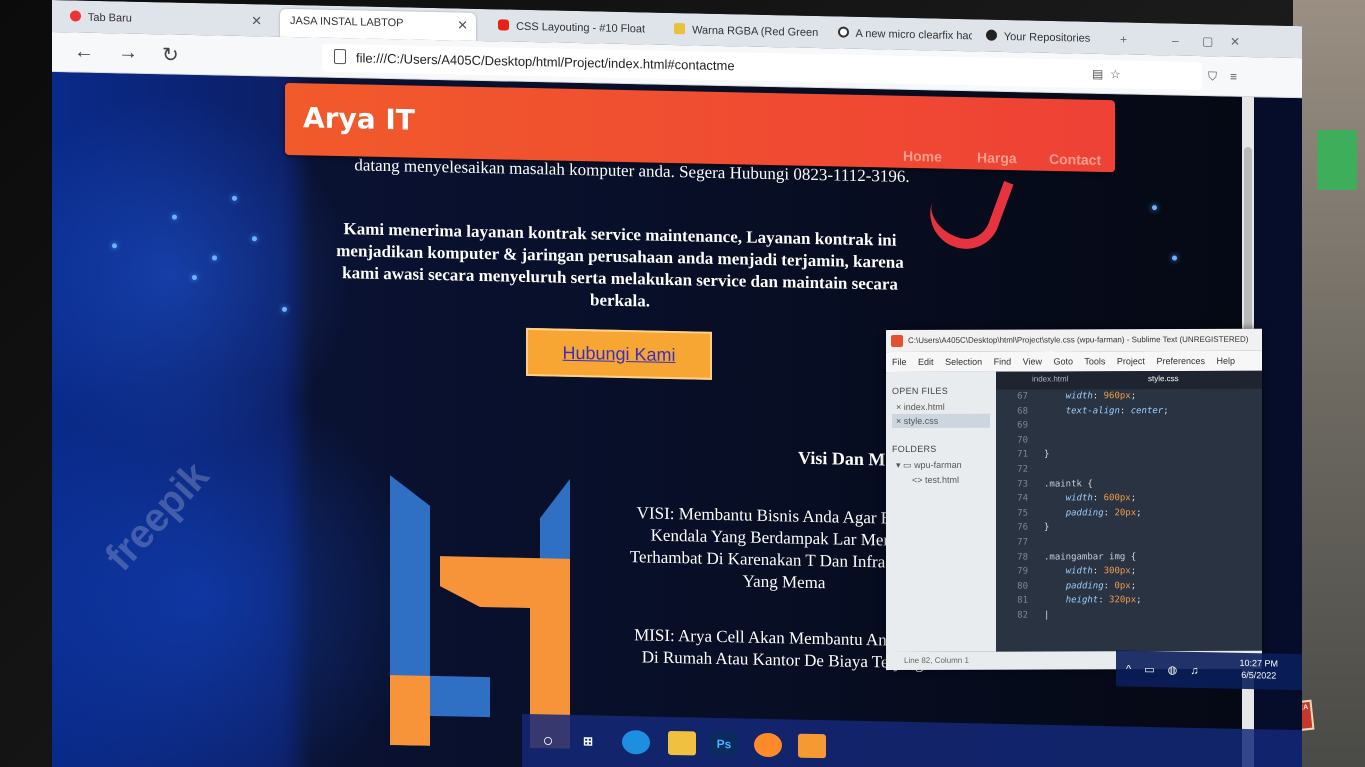 The width and height of the screenshot is (1365, 767). Describe the element at coordinates (619, 353) in the screenshot. I see `hubungi-kami-button: Hubungi Kami` at that location.